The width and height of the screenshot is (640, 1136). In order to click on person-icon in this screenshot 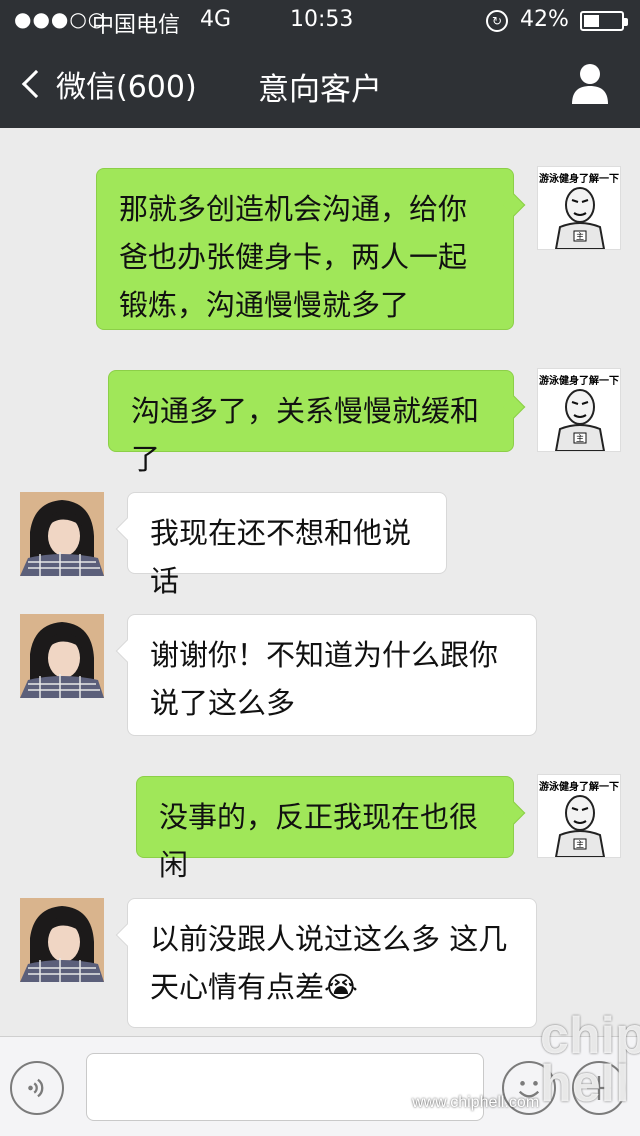, I will do `click(590, 83)`.